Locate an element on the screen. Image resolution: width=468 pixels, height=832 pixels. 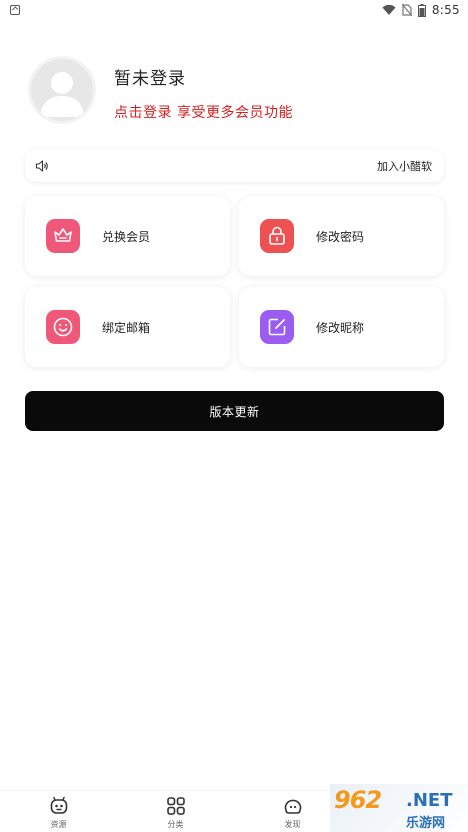
change-password-card: 修改密码 is located at coordinates (341, 236).